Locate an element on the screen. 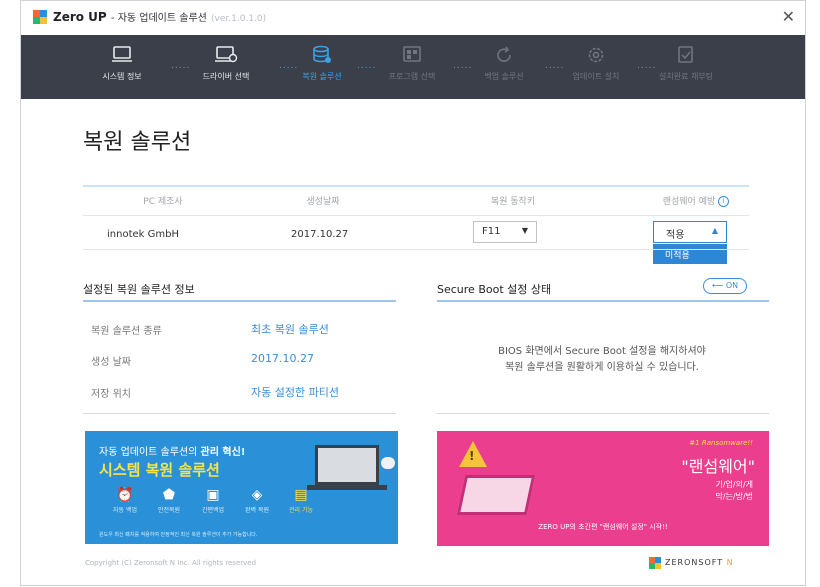 The width and height of the screenshot is (820, 587). page-title: 복원 솔루션 is located at coordinates (137, 142).